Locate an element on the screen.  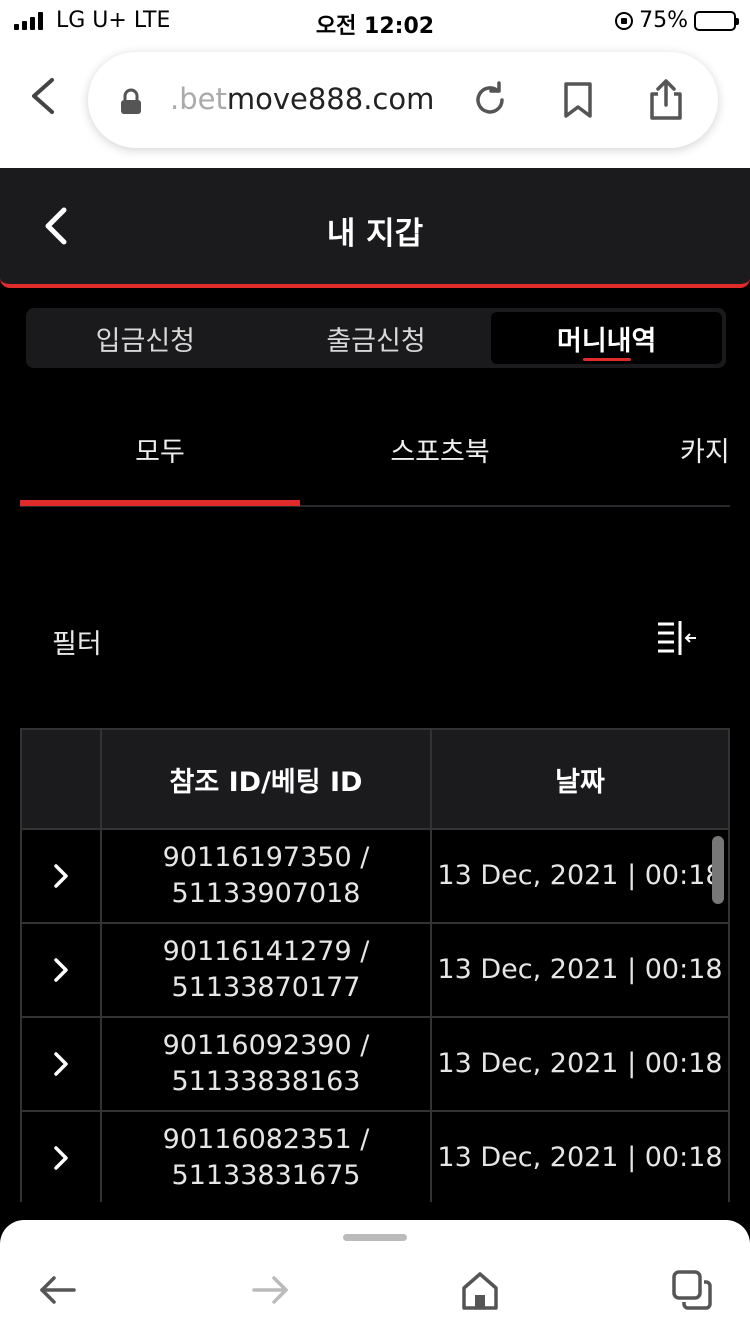
lock-icon is located at coordinates (131, 101).